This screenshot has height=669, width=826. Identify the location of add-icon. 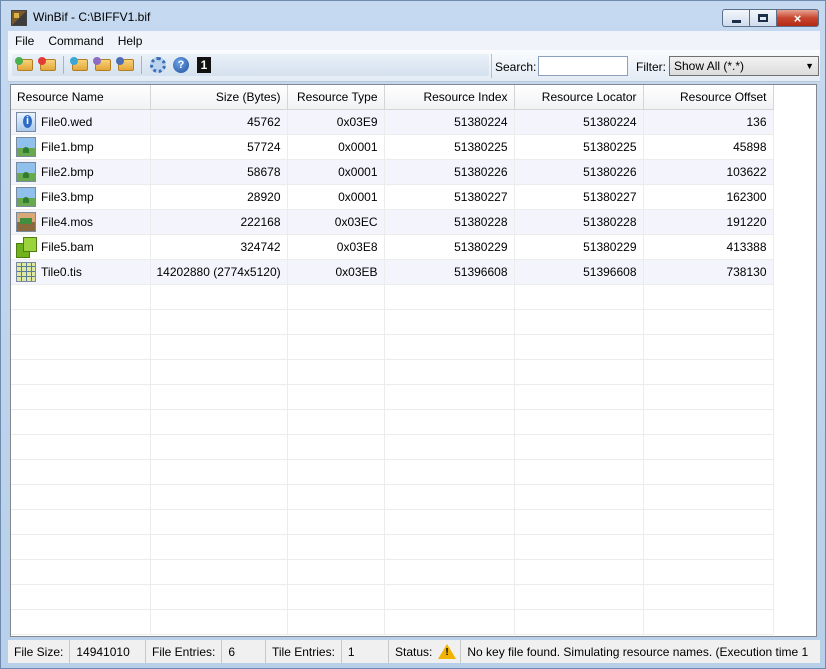
(79, 64).